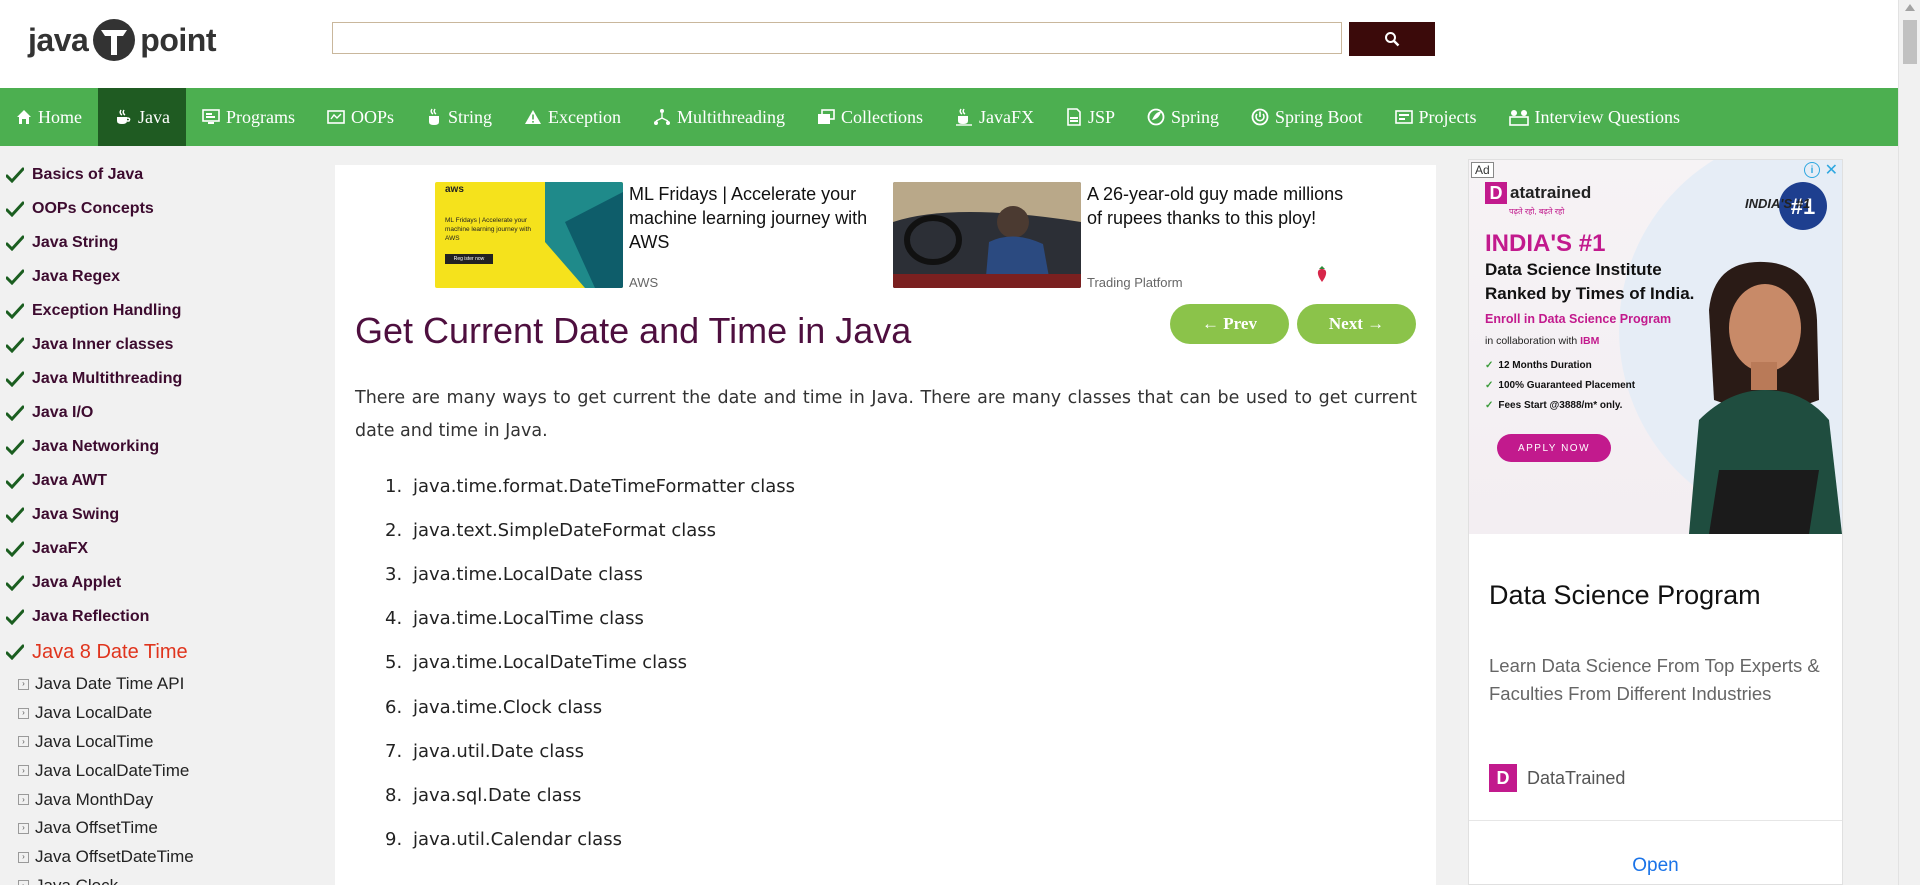  I want to click on scroll-up-arrow-icon, so click(1910, 7).